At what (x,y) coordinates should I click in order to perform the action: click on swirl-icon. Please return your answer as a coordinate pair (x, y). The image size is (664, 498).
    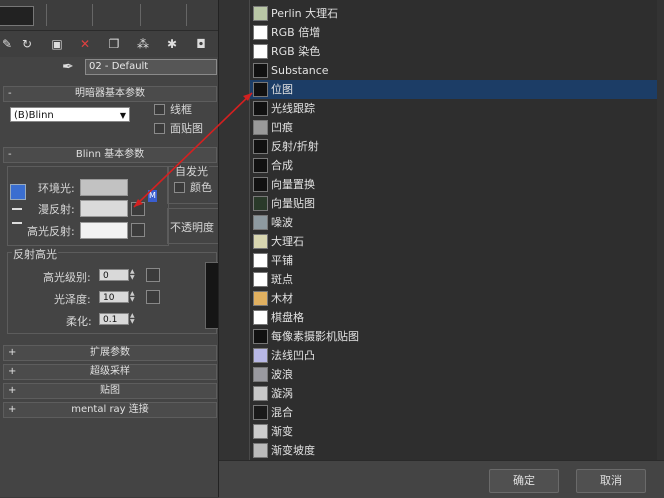
    Looking at the image, I should click on (260, 393).